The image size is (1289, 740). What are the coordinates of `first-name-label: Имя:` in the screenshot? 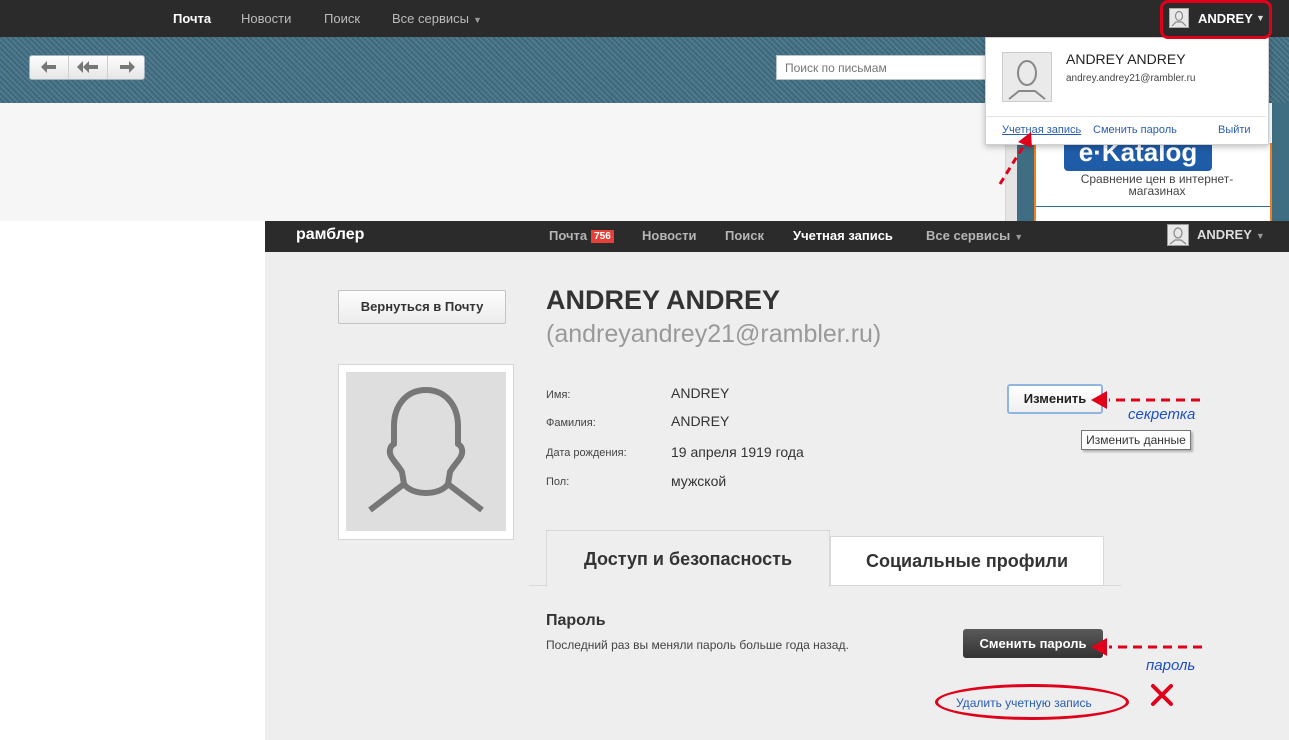 It's located at (558, 395).